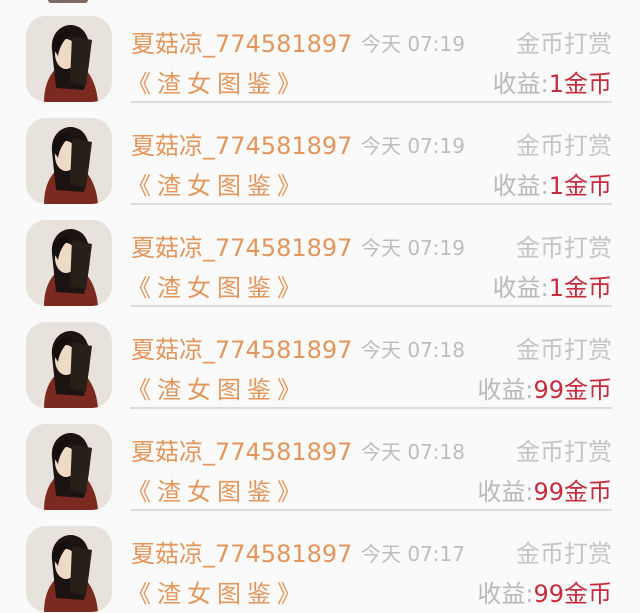 This screenshot has width=640, height=613. What do you see at coordinates (413, 554) in the screenshot?
I see `record-time: 今天 07:17` at bounding box center [413, 554].